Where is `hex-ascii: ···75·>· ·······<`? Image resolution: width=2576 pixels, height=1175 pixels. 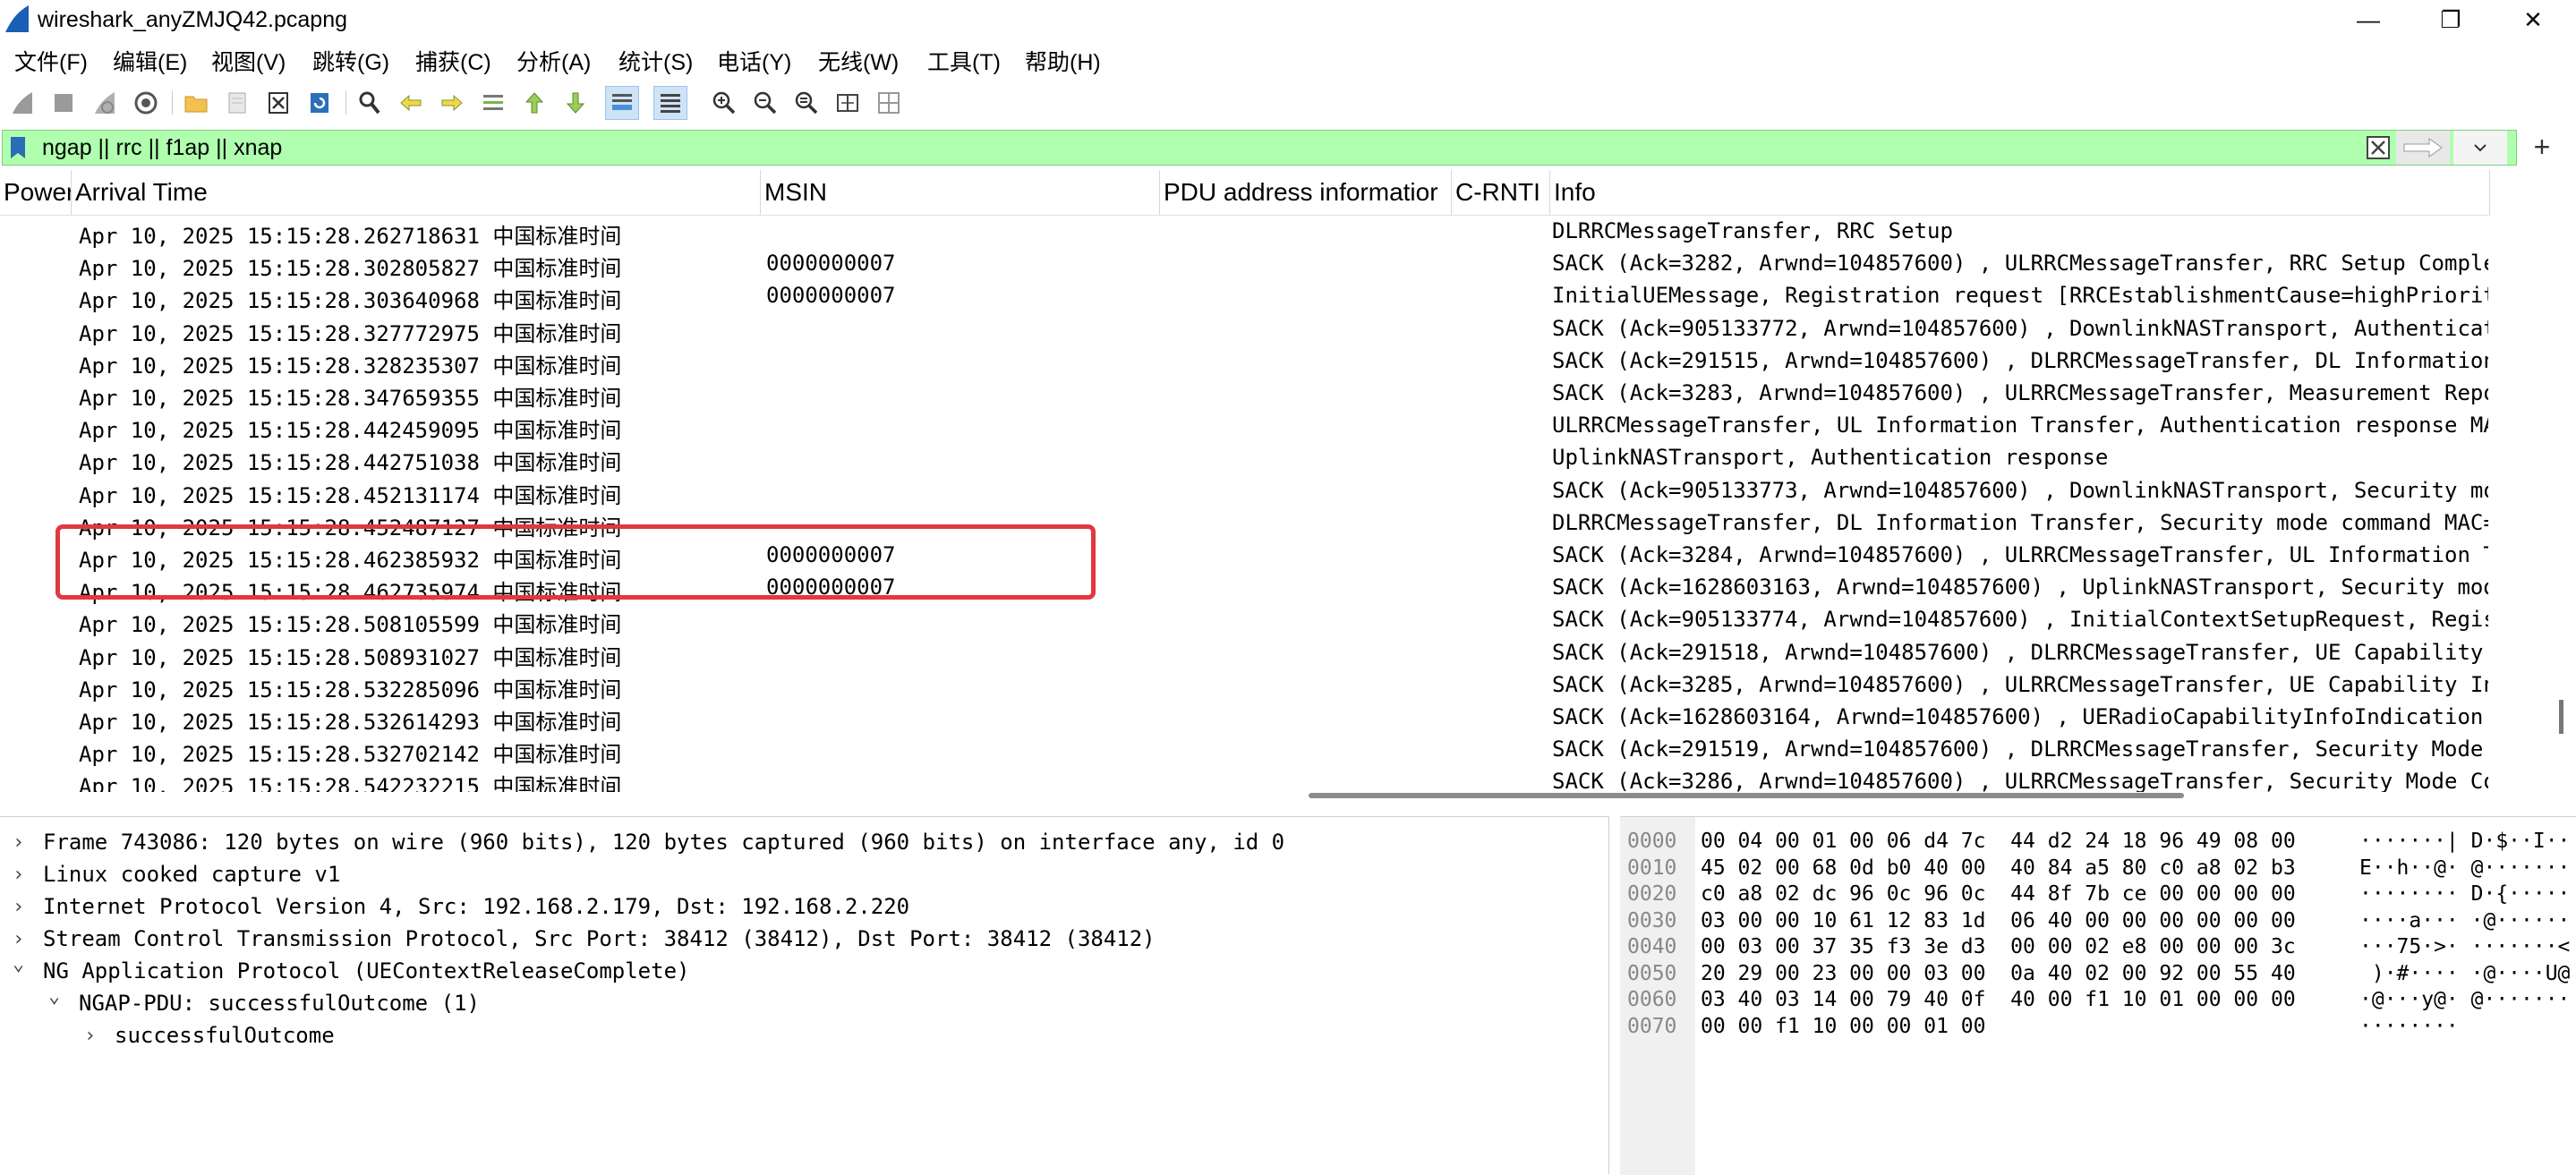
hex-ascii: ···75·>· ·······< is located at coordinates (2467, 948).